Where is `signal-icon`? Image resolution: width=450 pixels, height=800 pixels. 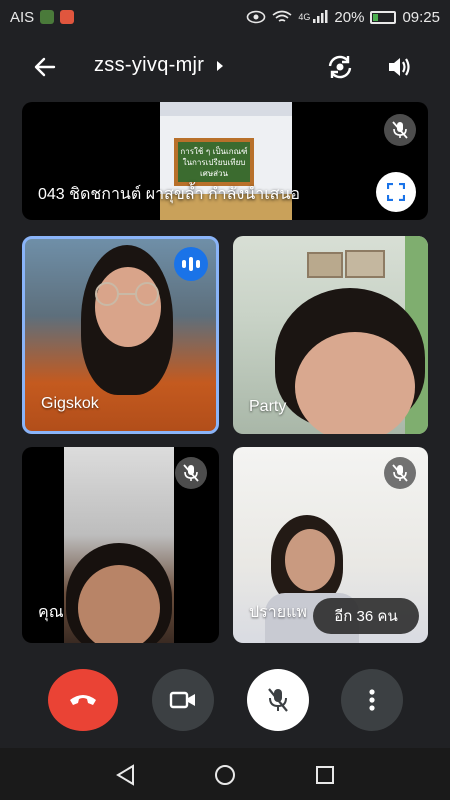 signal-icon is located at coordinates (320, 16).